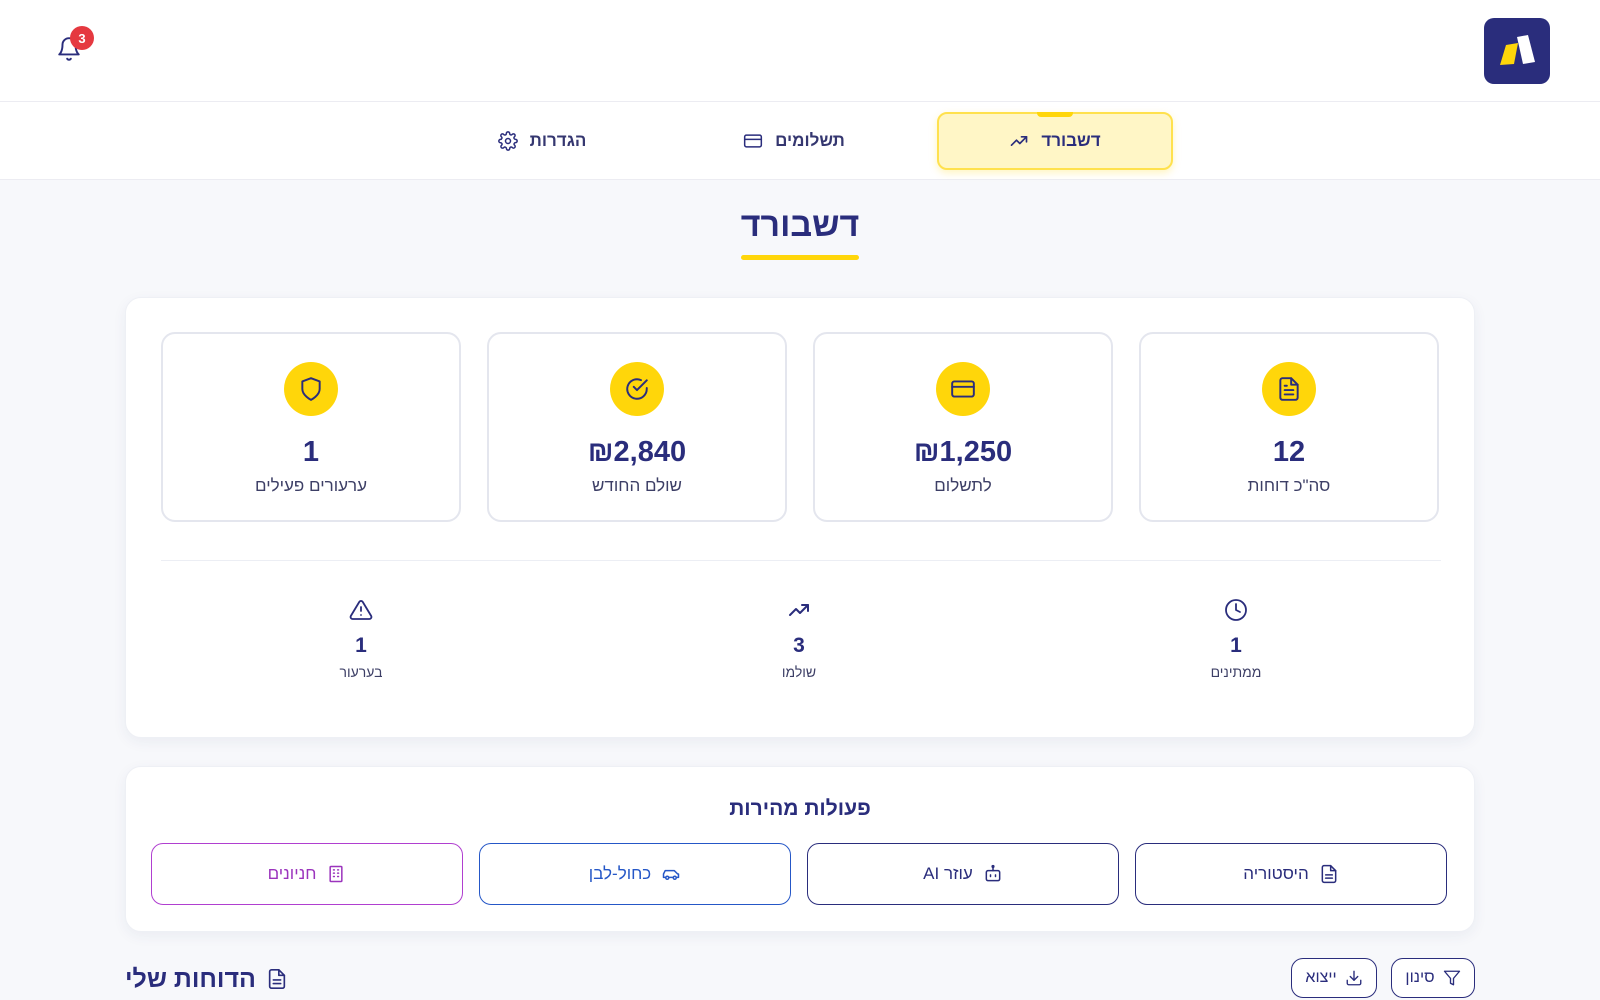 The image size is (1600, 1000). I want to click on stat-value: 1, so click(311, 452).